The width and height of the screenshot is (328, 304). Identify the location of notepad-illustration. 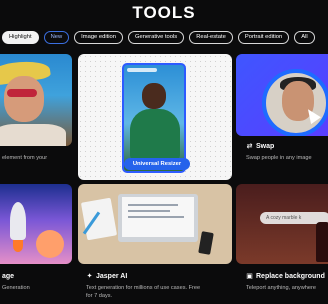
(99, 219).